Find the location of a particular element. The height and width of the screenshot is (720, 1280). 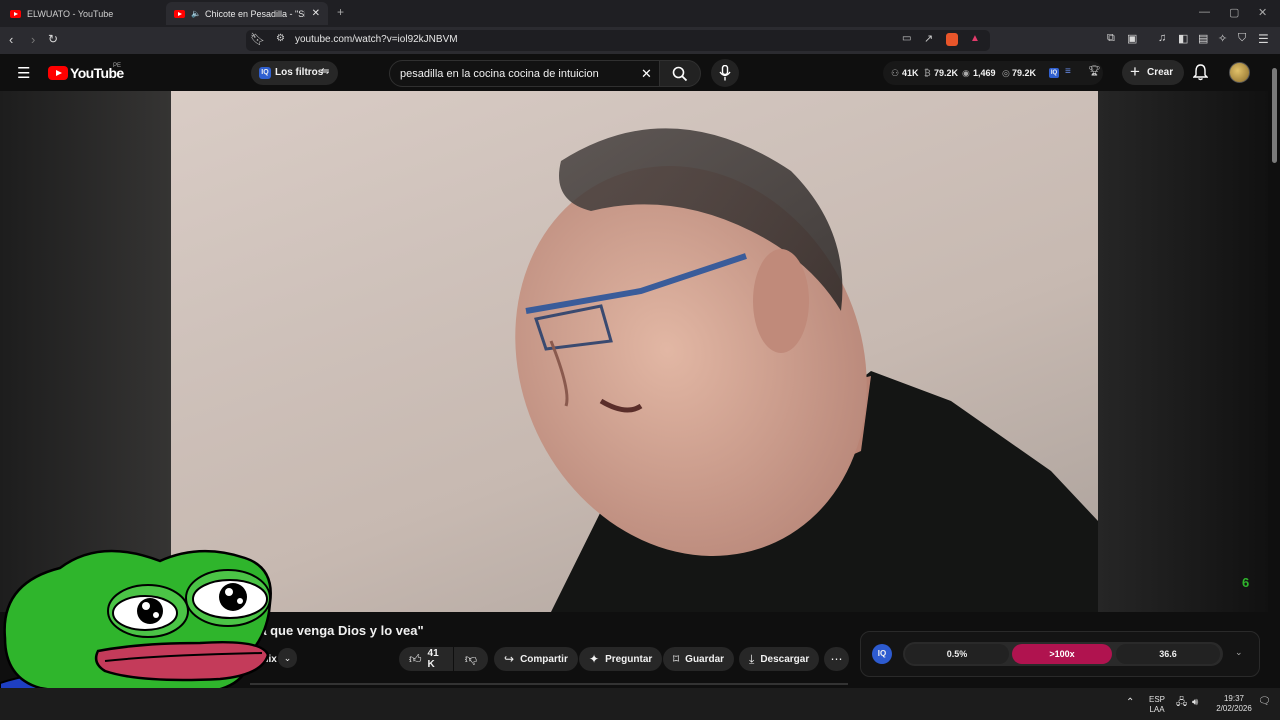

tab-chicote: 🔈 Chicote en Pesadilla - "Si est ✕ is located at coordinates (247, 13).